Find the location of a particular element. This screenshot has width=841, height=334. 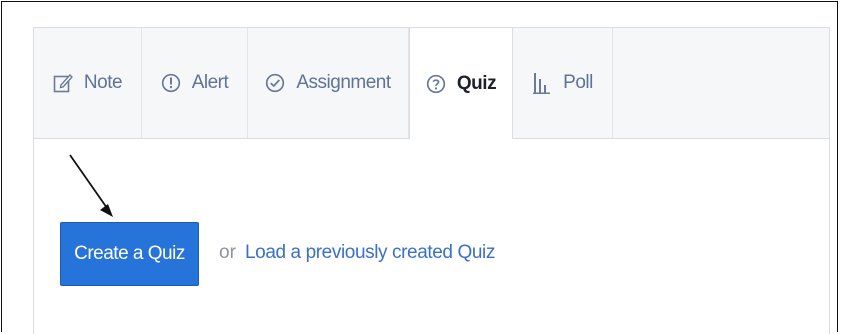

tab-note: Note is located at coordinates (88, 83).